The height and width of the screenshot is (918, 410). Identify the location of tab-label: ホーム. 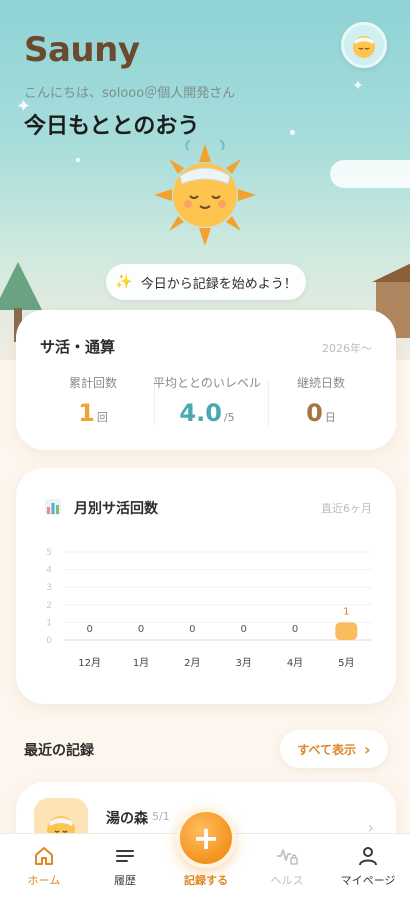
(44, 880).